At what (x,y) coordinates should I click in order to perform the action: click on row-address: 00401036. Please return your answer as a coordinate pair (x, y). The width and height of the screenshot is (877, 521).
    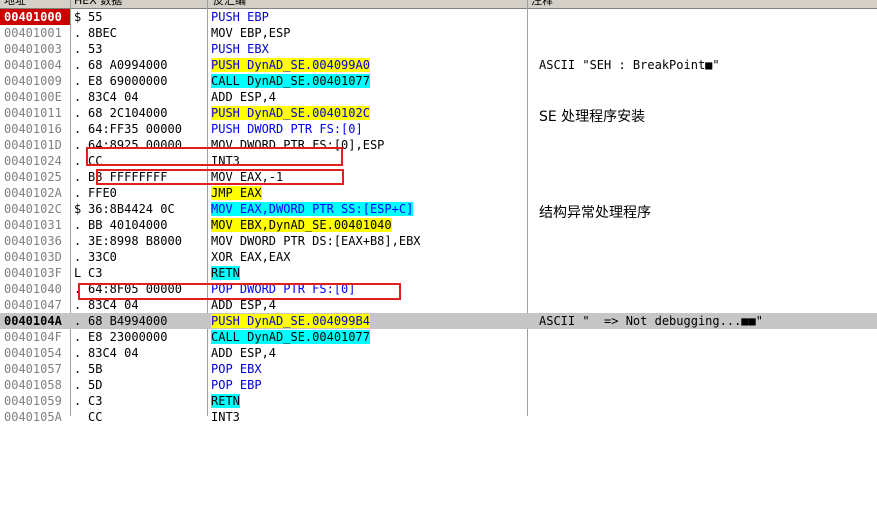
    Looking at the image, I should click on (33, 241).